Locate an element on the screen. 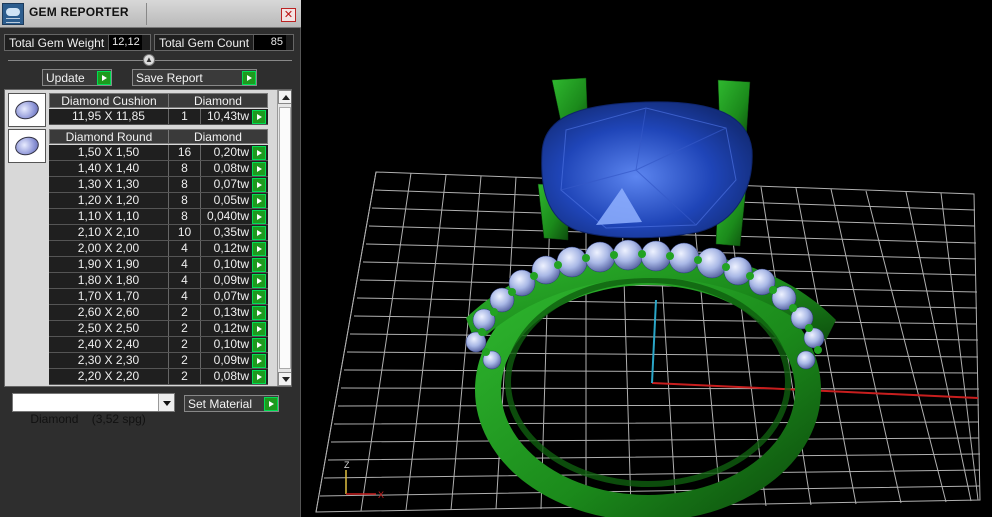 This screenshot has width=992, height=517. scroll-thumb is located at coordinates (285, 238).